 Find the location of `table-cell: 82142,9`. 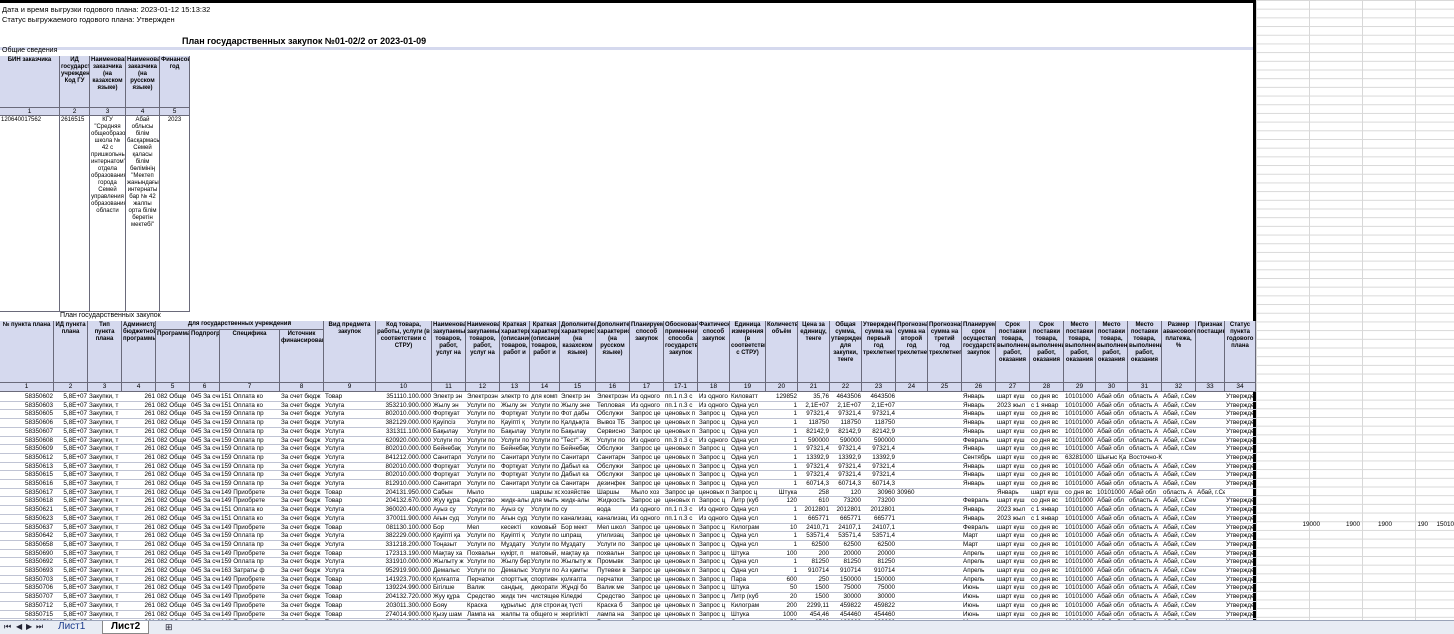

table-cell: 82142,9 is located at coordinates (814, 432).